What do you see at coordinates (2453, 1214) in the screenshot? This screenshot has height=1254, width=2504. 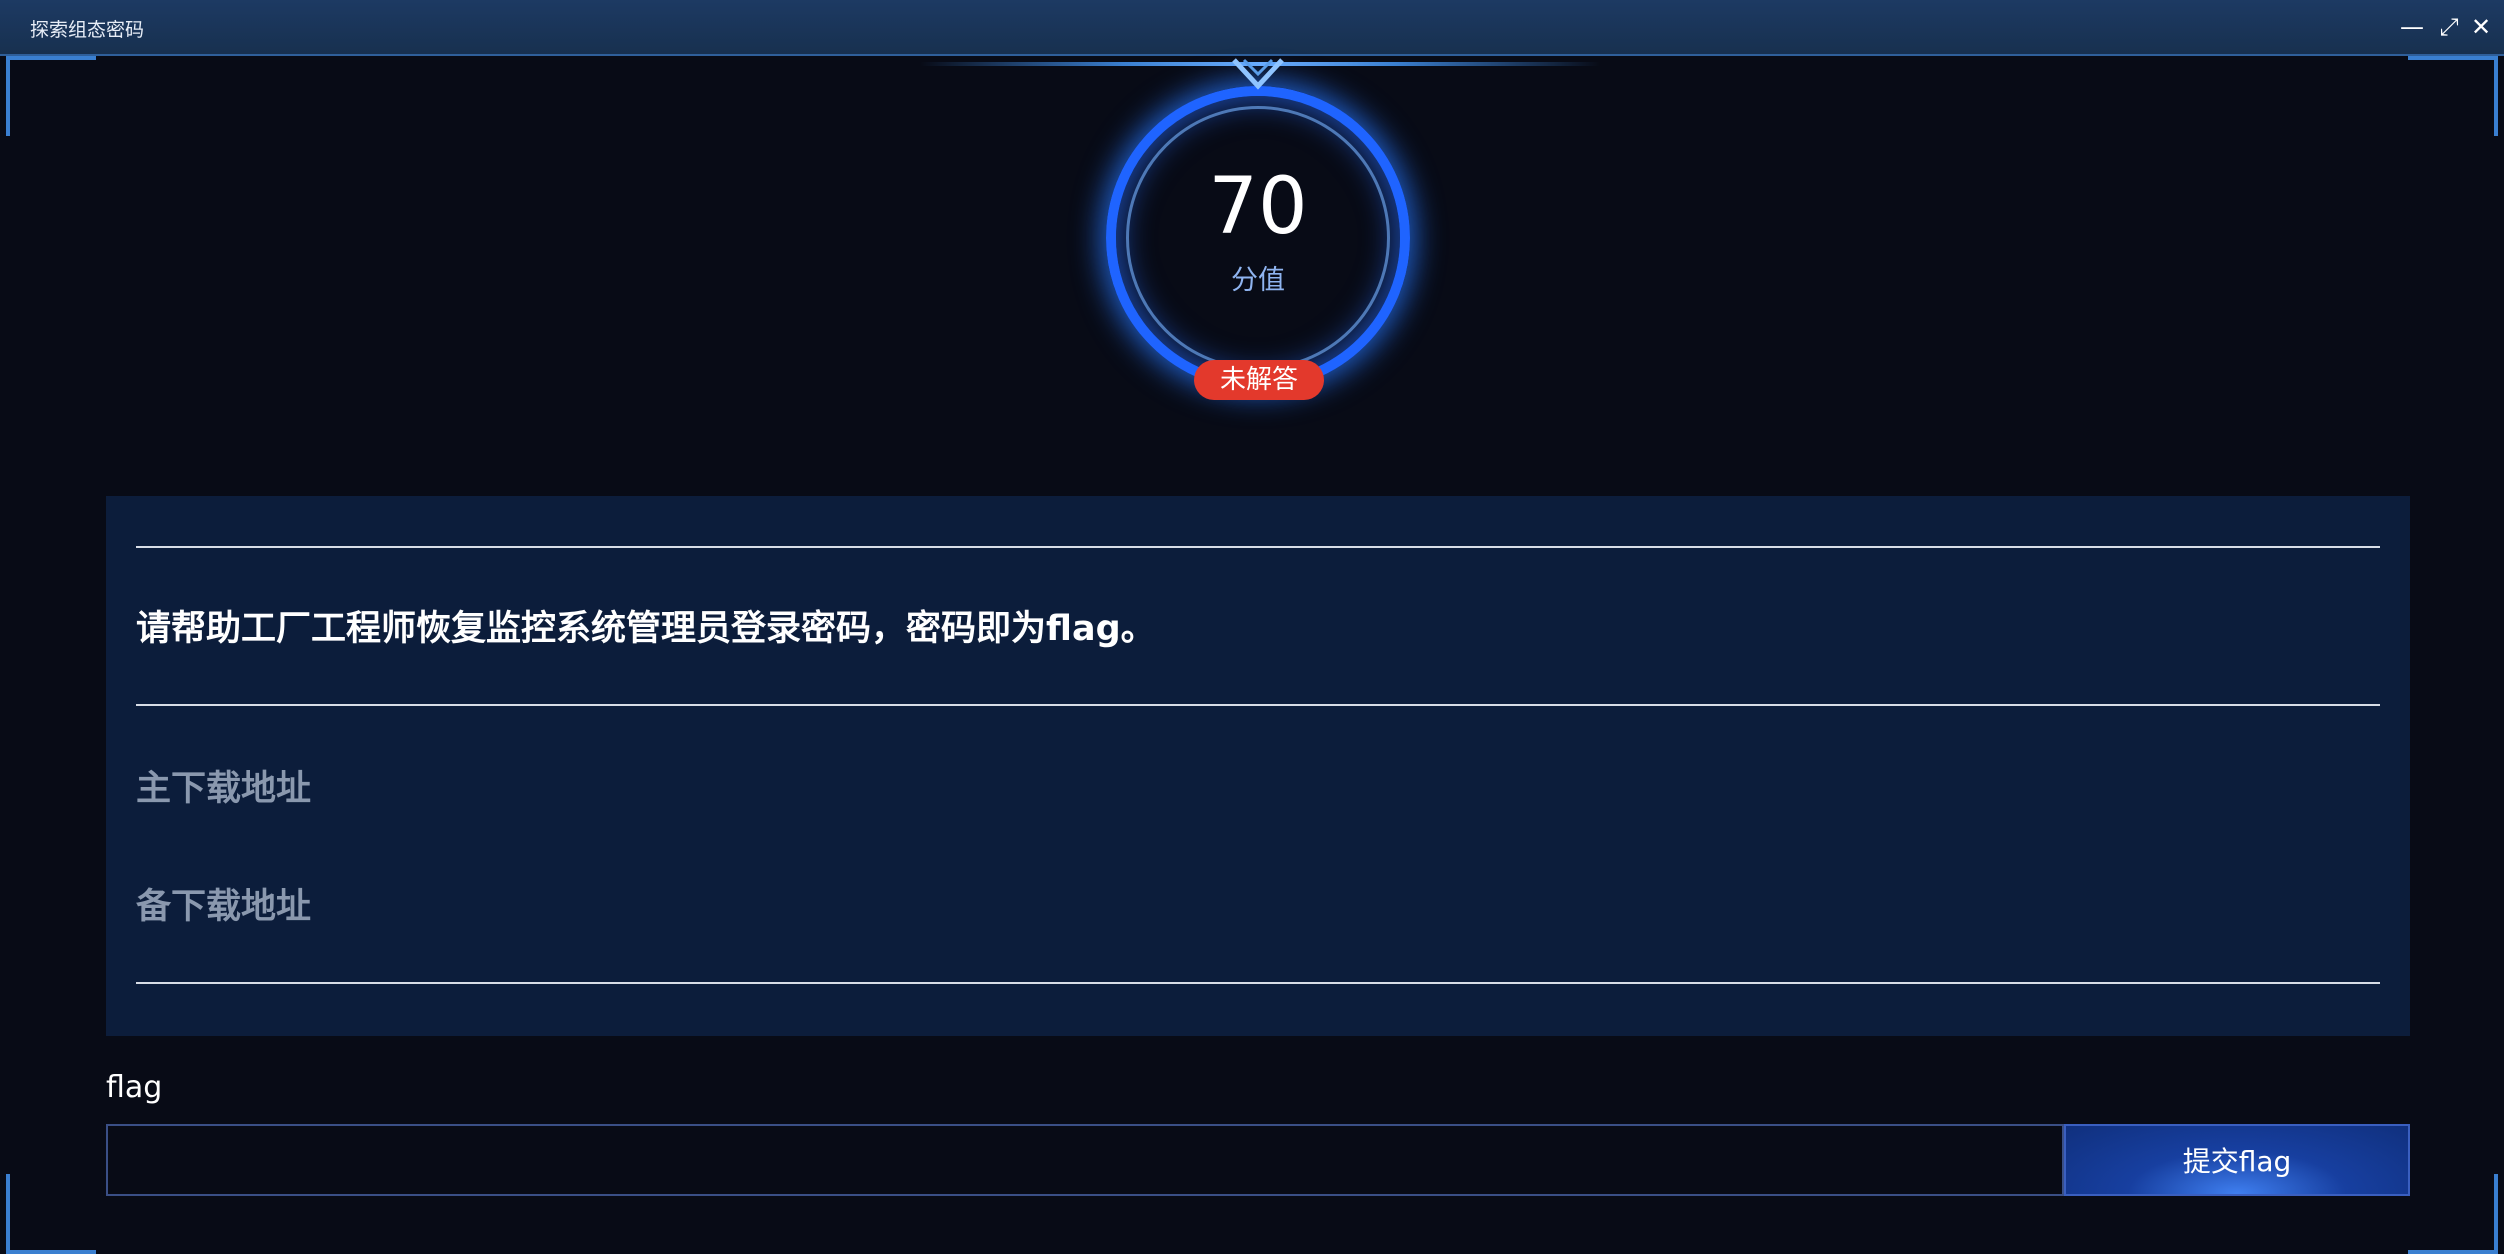 I see `frame-corner-bottom-right` at bounding box center [2453, 1214].